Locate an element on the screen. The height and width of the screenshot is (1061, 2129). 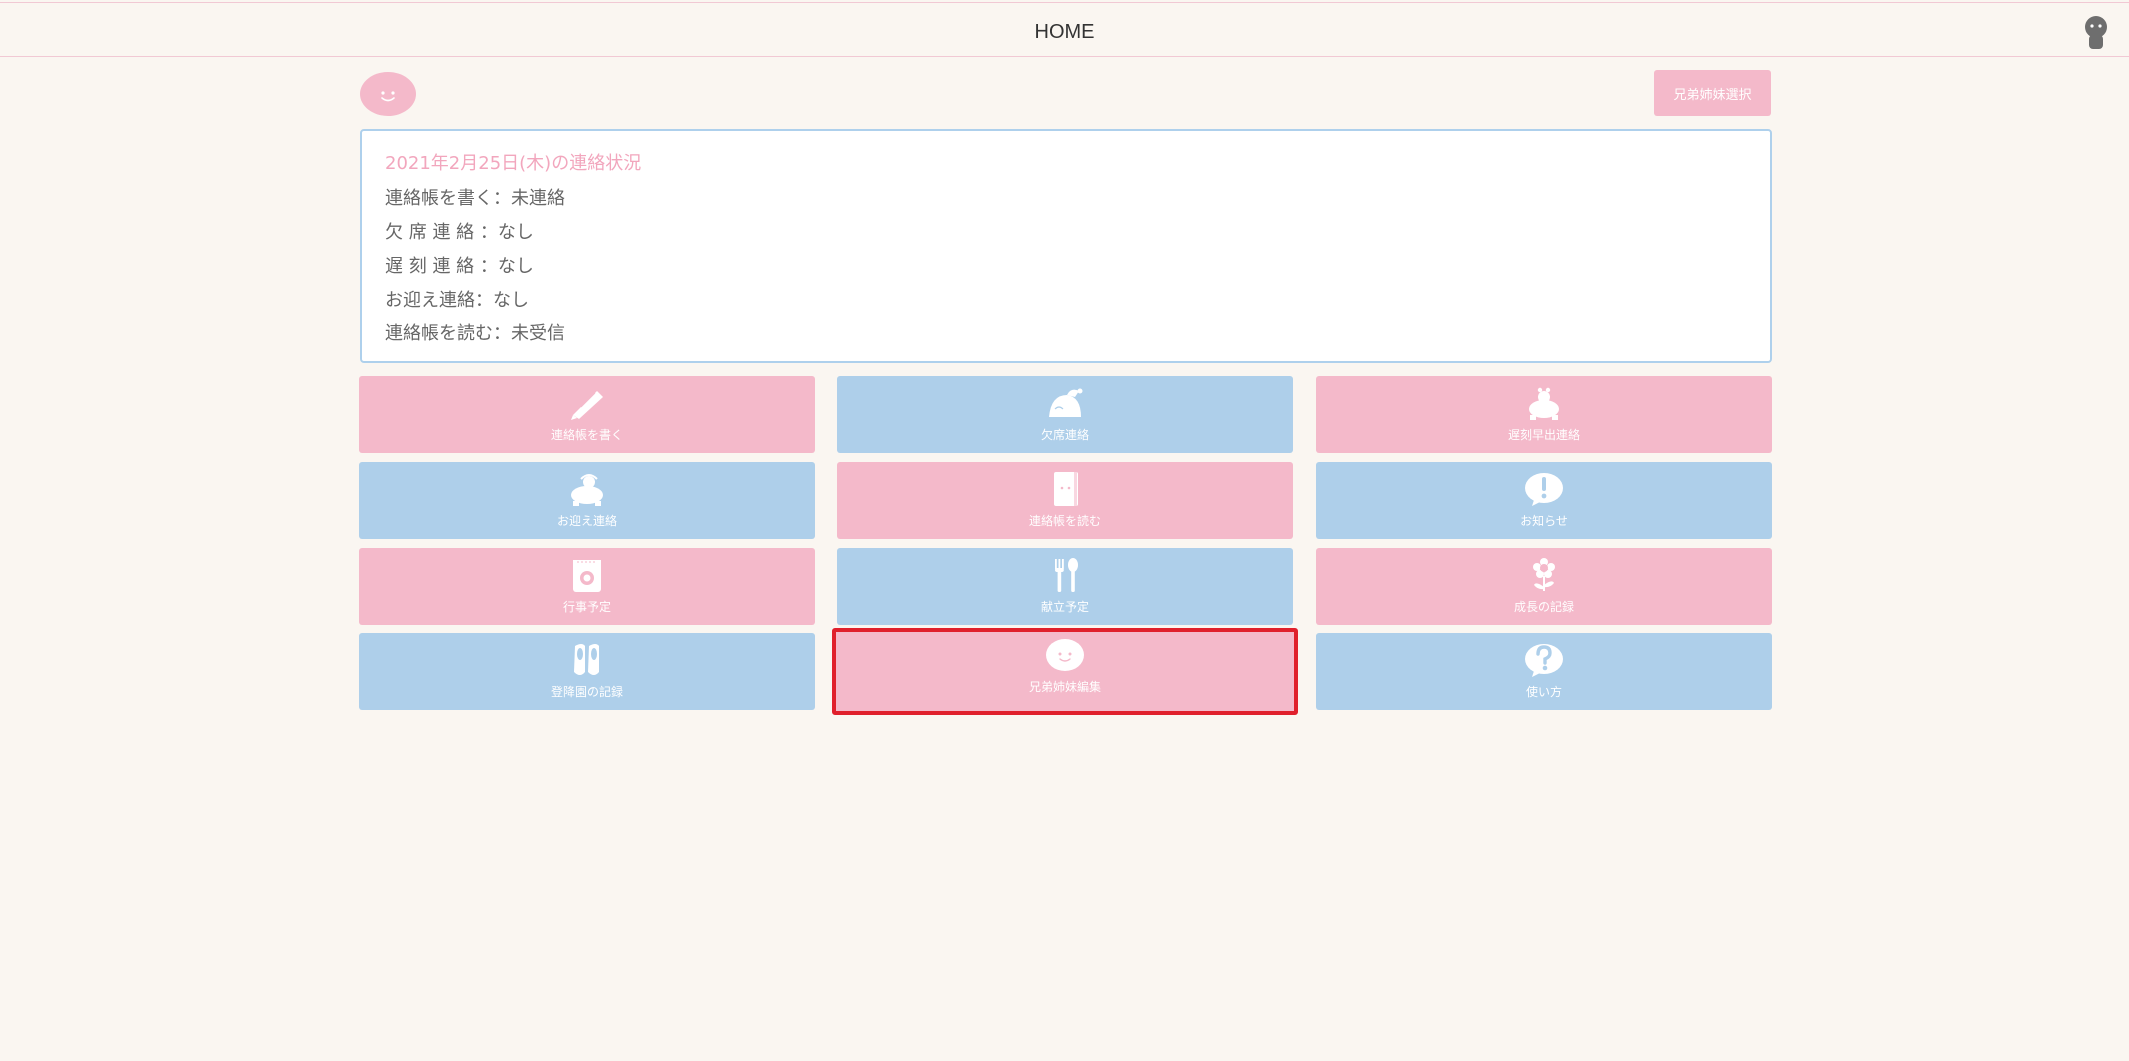
user-profile-icon is located at coordinates (2096, 32).